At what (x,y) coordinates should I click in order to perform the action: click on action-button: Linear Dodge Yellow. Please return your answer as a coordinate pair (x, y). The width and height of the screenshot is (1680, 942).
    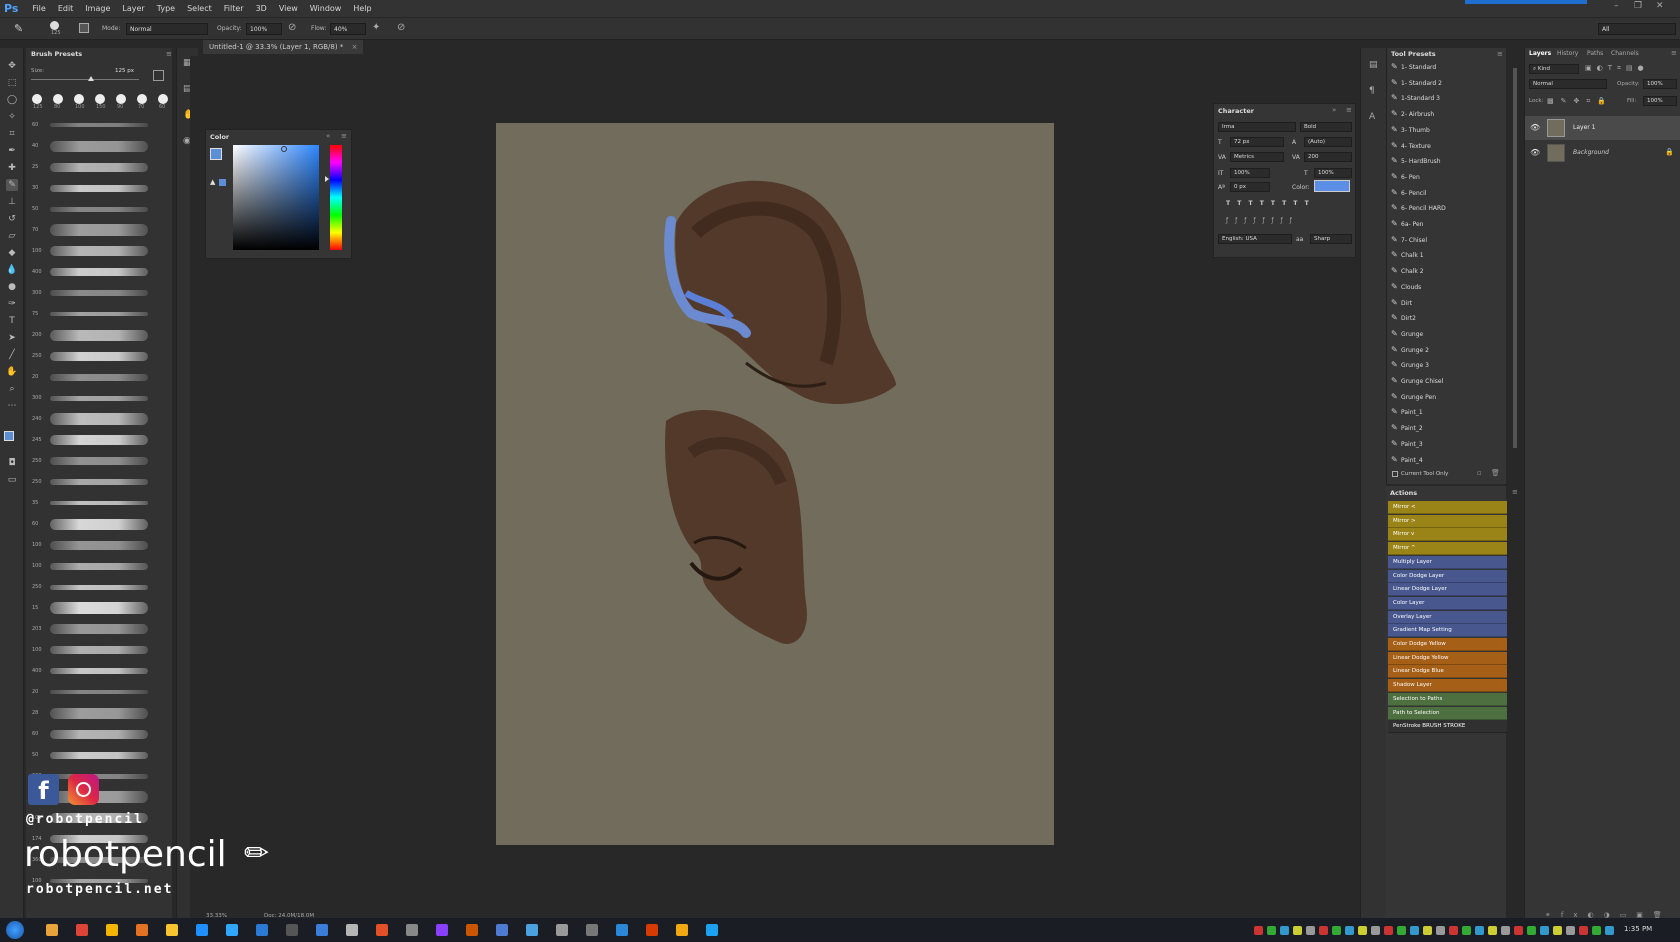
    Looking at the image, I should click on (1447, 658).